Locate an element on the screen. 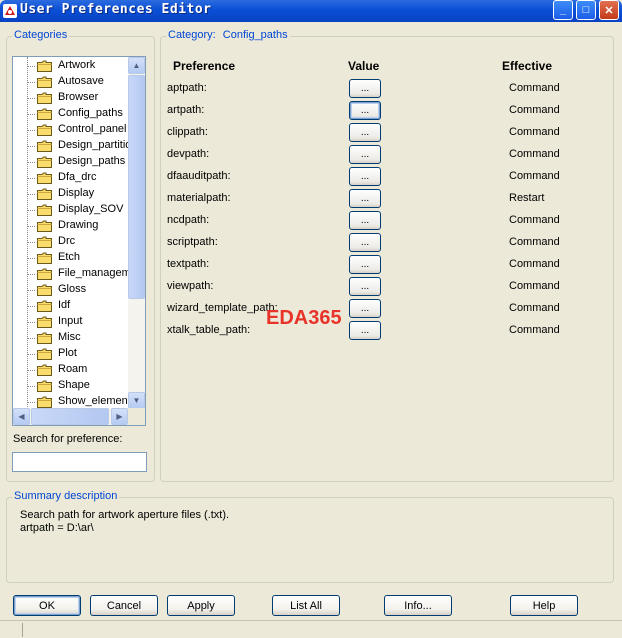 Image resolution: width=622 pixels, height=638 pixels. title-bar: User Preferences Editor _ □ ✕ is located at coordinates (311, 11).